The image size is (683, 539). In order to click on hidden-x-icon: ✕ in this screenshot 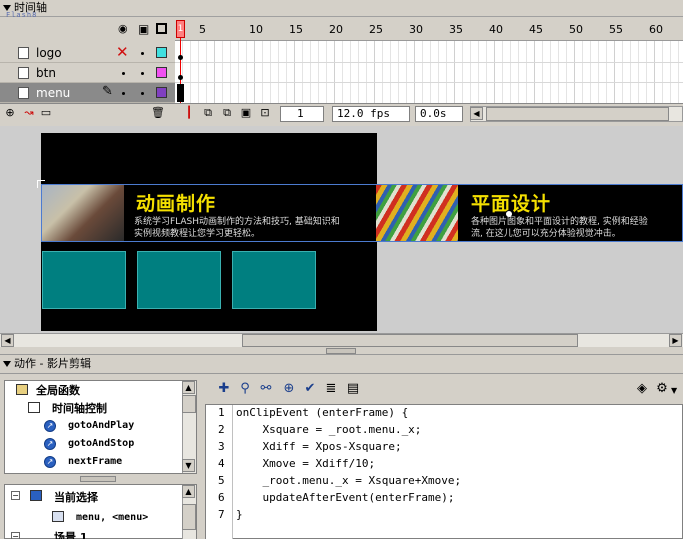, I will do `click(122, 52)`.